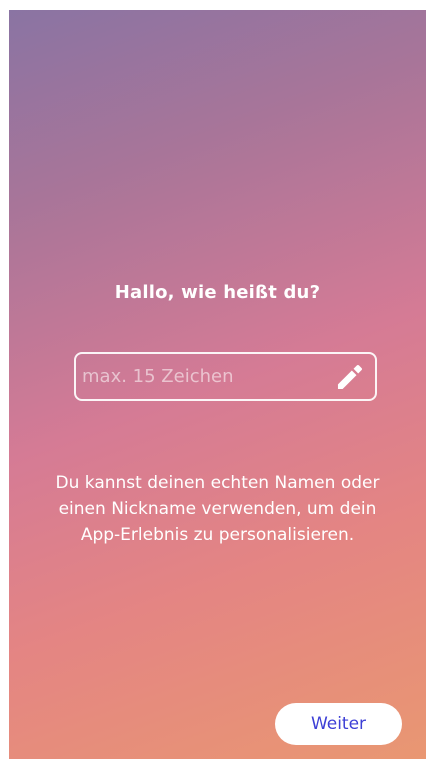  I want to click on next-button: Weiter, so click(338, 724).